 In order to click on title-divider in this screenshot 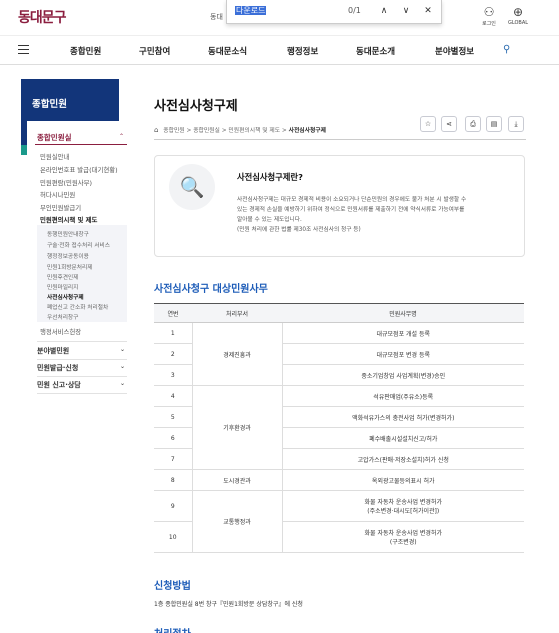, I will do `click(340, 139)`.